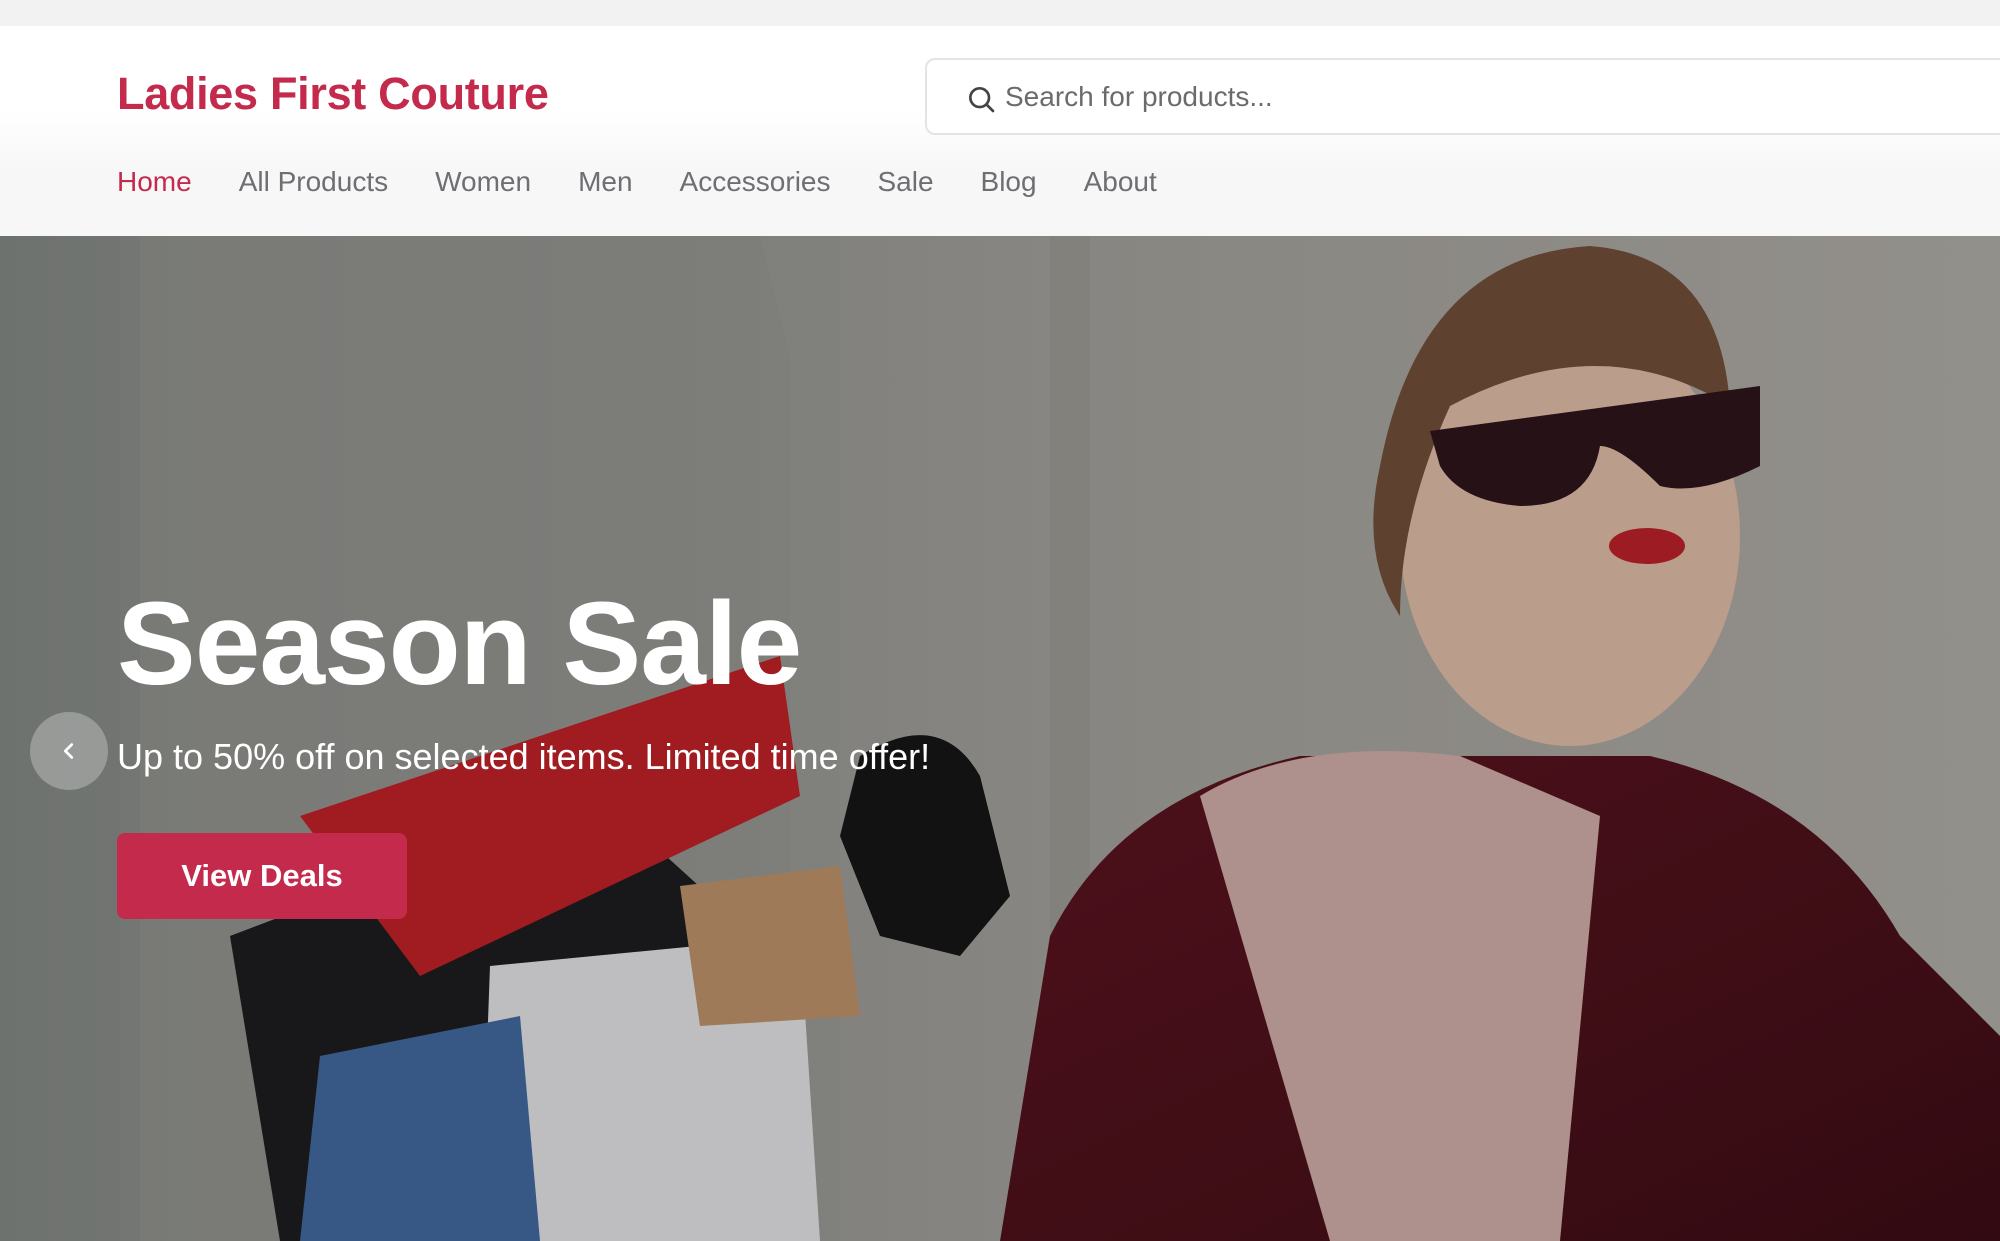 This screenshot has width=2000, height=1241. I want to click on nav-item-home: Home, so click(154, 182).